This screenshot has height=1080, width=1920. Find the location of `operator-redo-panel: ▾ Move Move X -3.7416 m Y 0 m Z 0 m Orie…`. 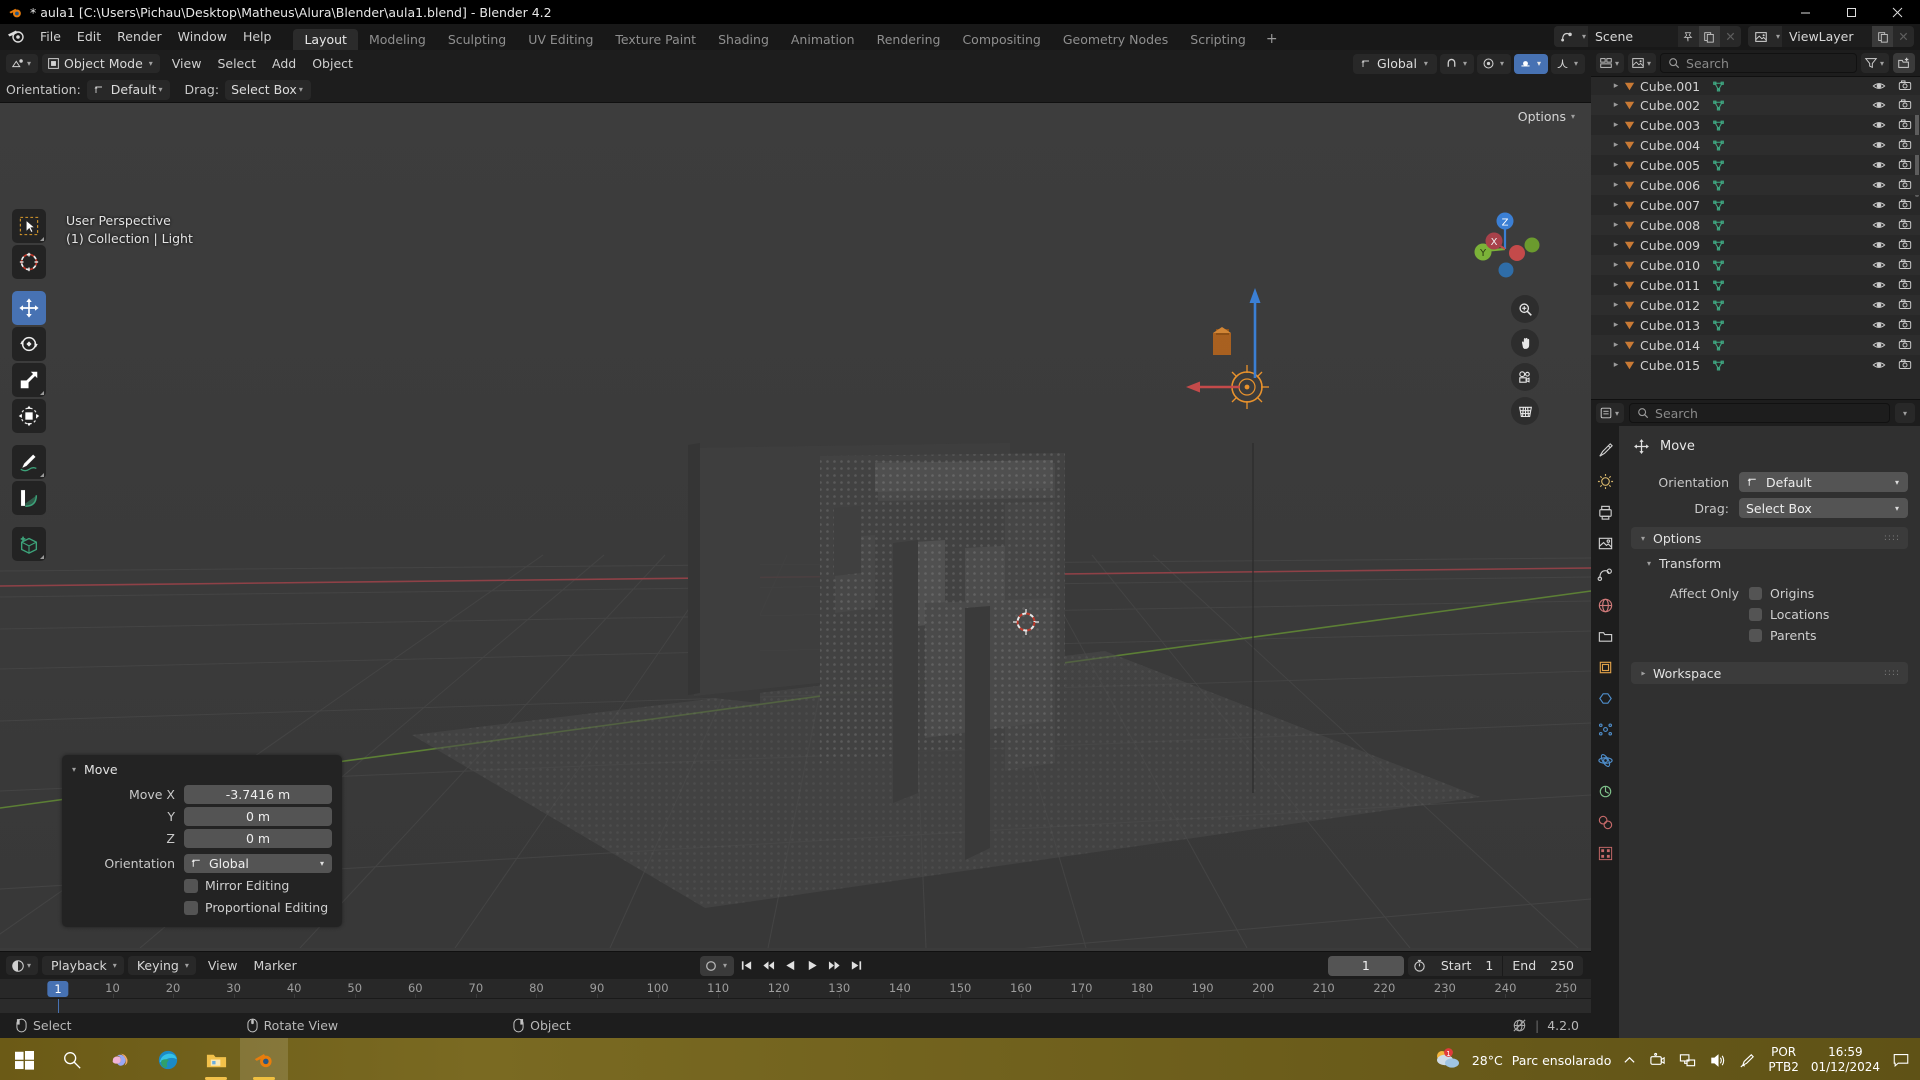

operator-redo-panel: ▾ Move Move X -3.7416 m Y 0 m Z 0 m Orie… is located at coordinates (202, 841).